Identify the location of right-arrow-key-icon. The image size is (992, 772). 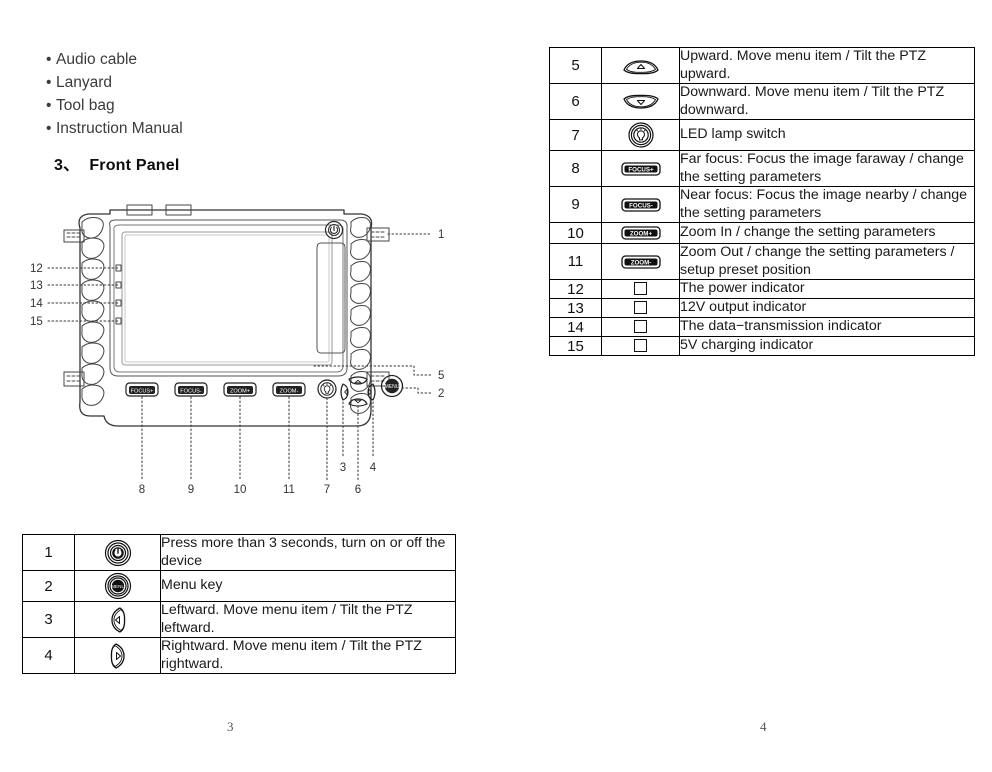
(117, 655).